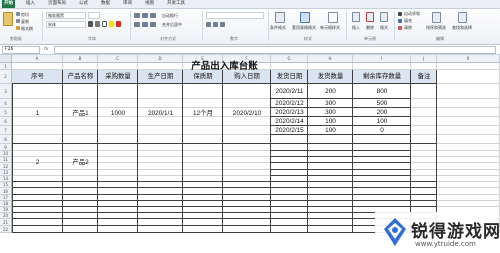 The height and width of the screenshot is (253, 500). Describe the element at coordinates (408, 28) in the screenshot. I see `clear-button: 清除` at that location.